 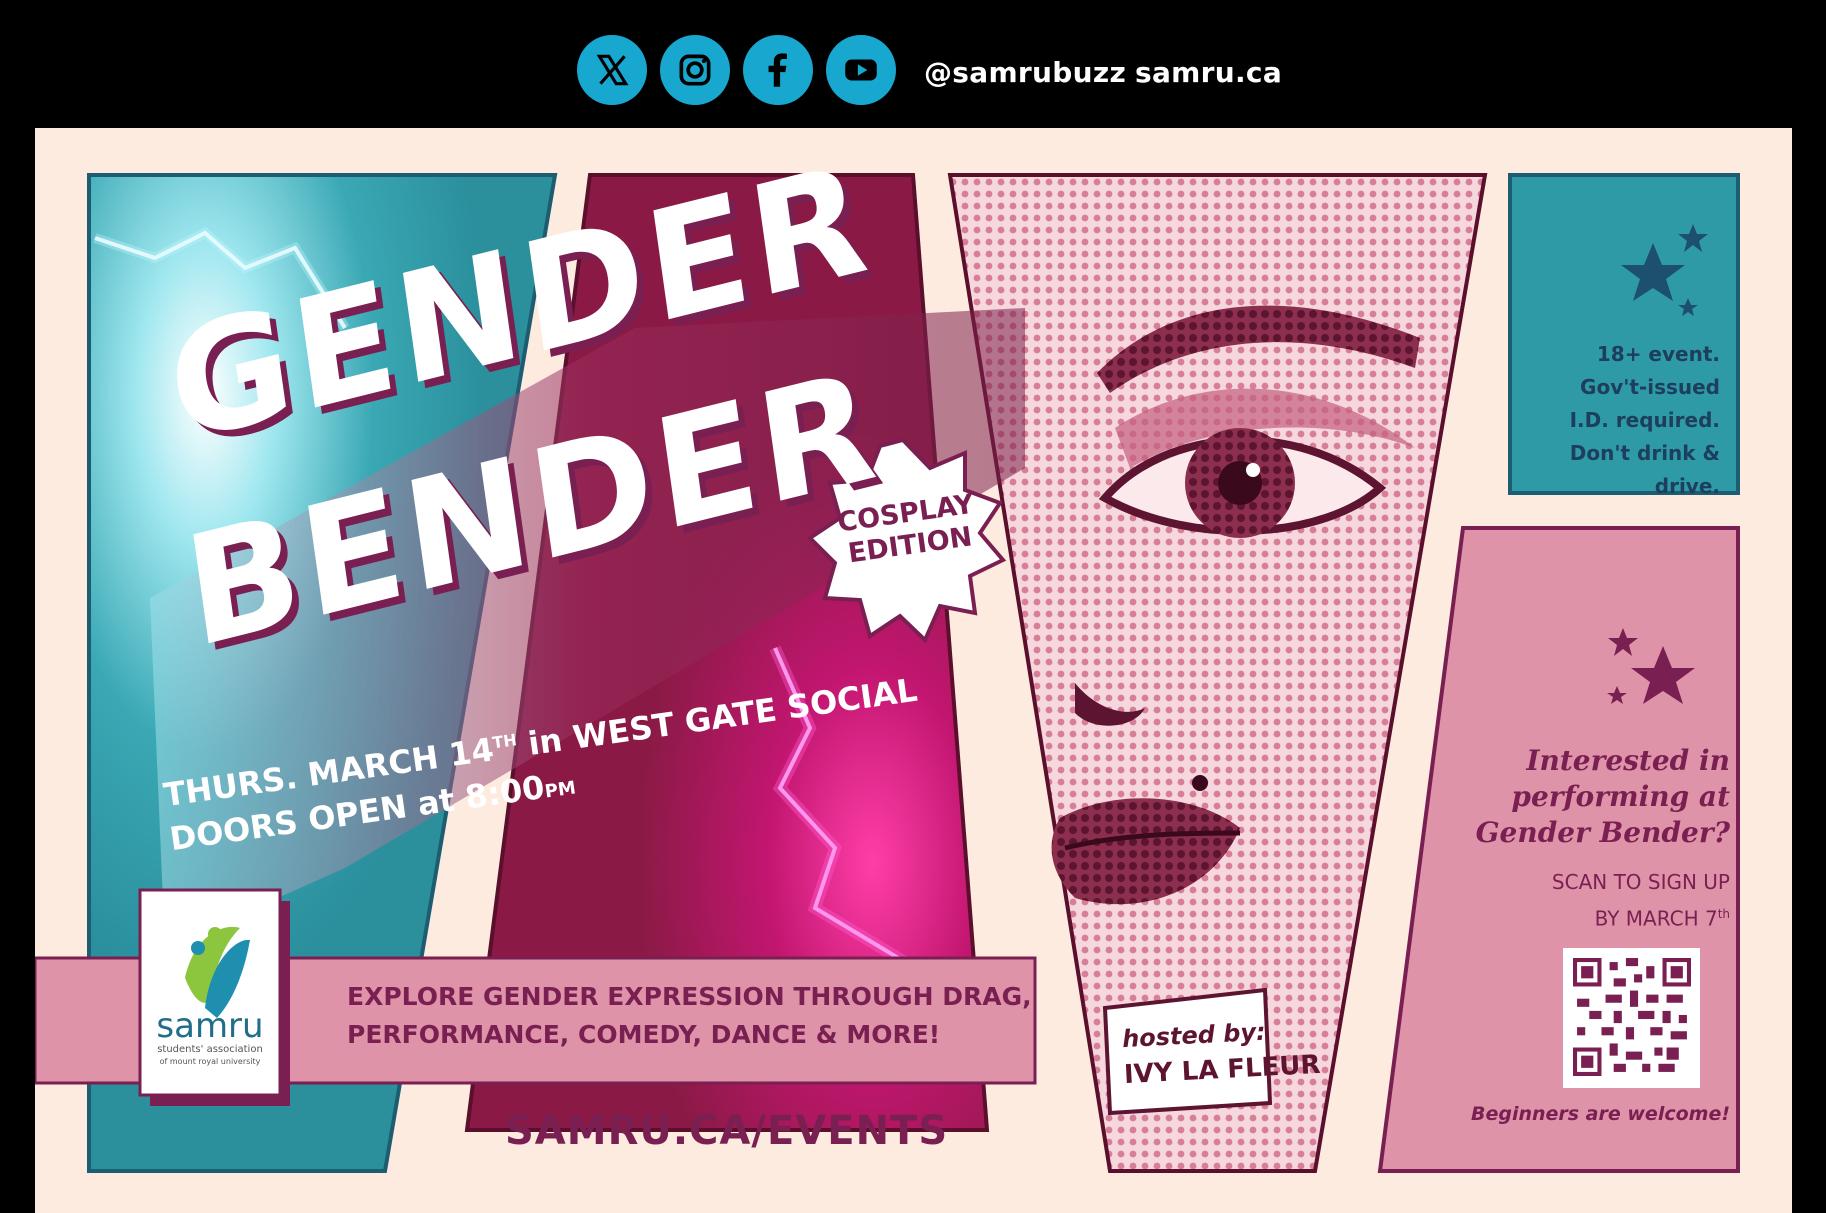 I want to click on host-credit: hosted by: IVY LA FLEUR, so click(x=1221, y=1052).